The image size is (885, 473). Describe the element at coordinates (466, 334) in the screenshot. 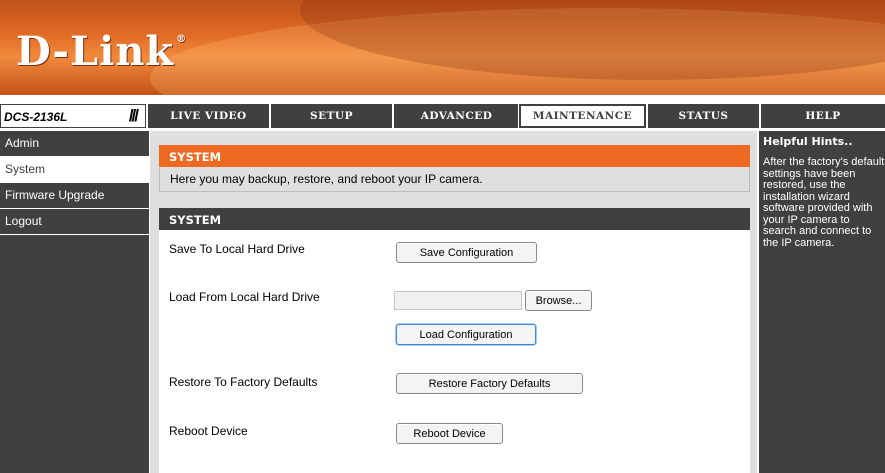

I see `load-configuration-button: Load Configuration` at that location.